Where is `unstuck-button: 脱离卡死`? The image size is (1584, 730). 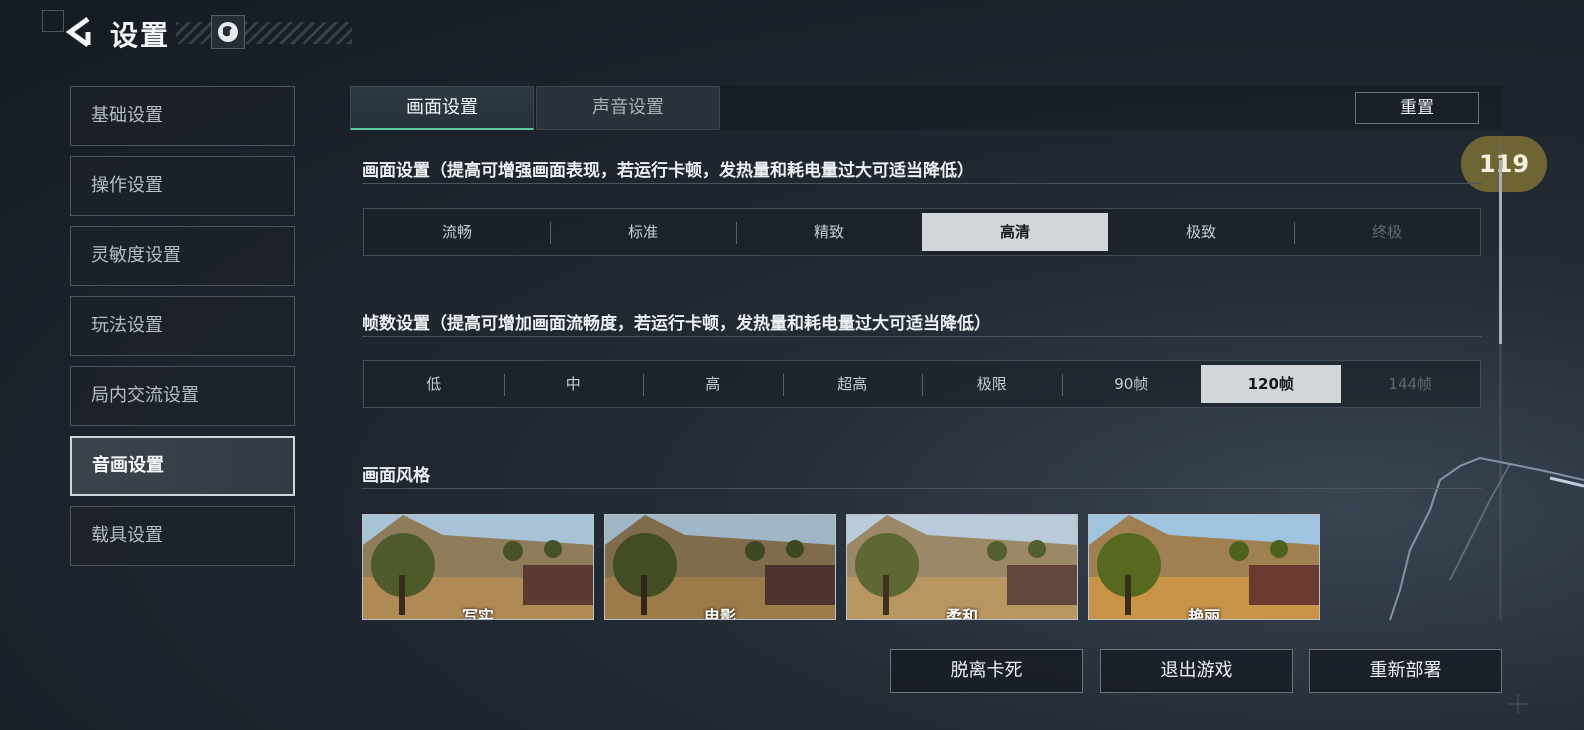 unstuck-button: 脱离卡死 is located at coordinates (986, 671).